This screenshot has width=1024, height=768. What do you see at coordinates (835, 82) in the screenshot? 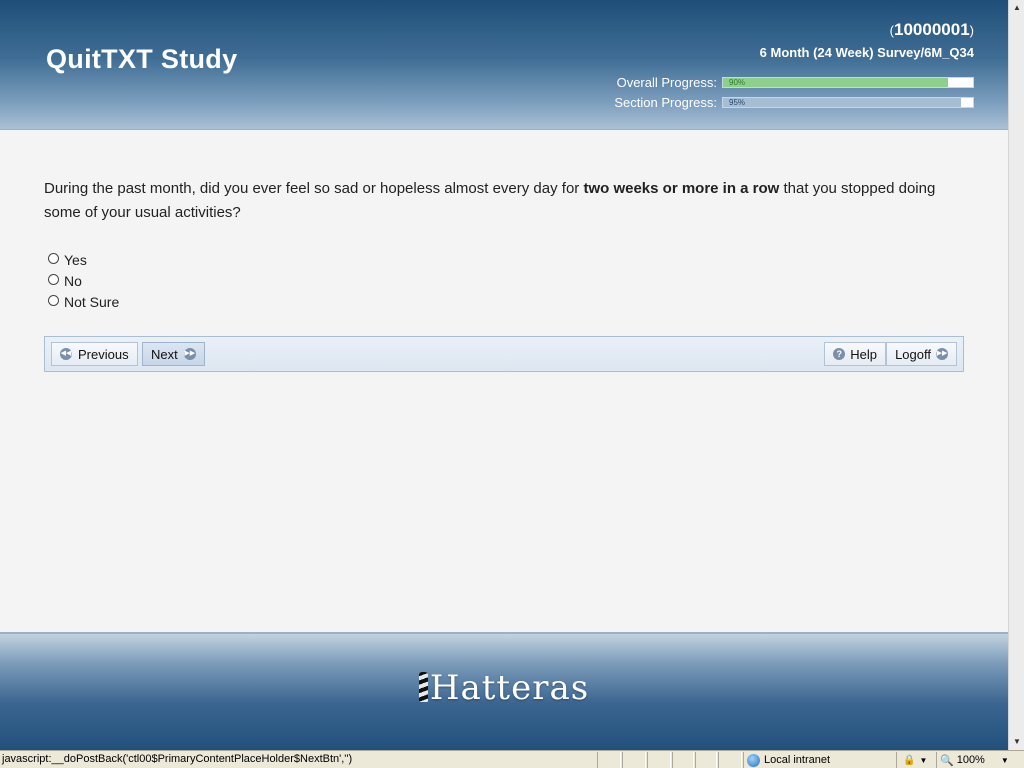
I see `overall-progress-fill` at bounding box center [835, 82].